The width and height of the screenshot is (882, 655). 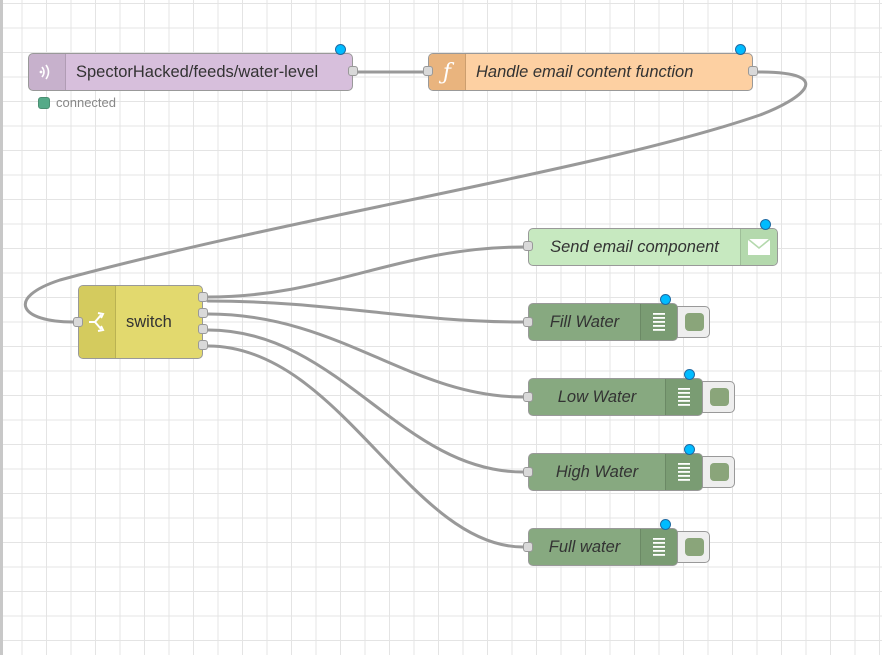 I want to click on debug-node-label: High Water, so click(x=597, y=471).